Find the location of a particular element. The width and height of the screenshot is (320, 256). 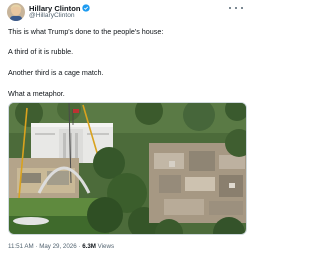

more-options-icon is located at coordinates (236, 8).